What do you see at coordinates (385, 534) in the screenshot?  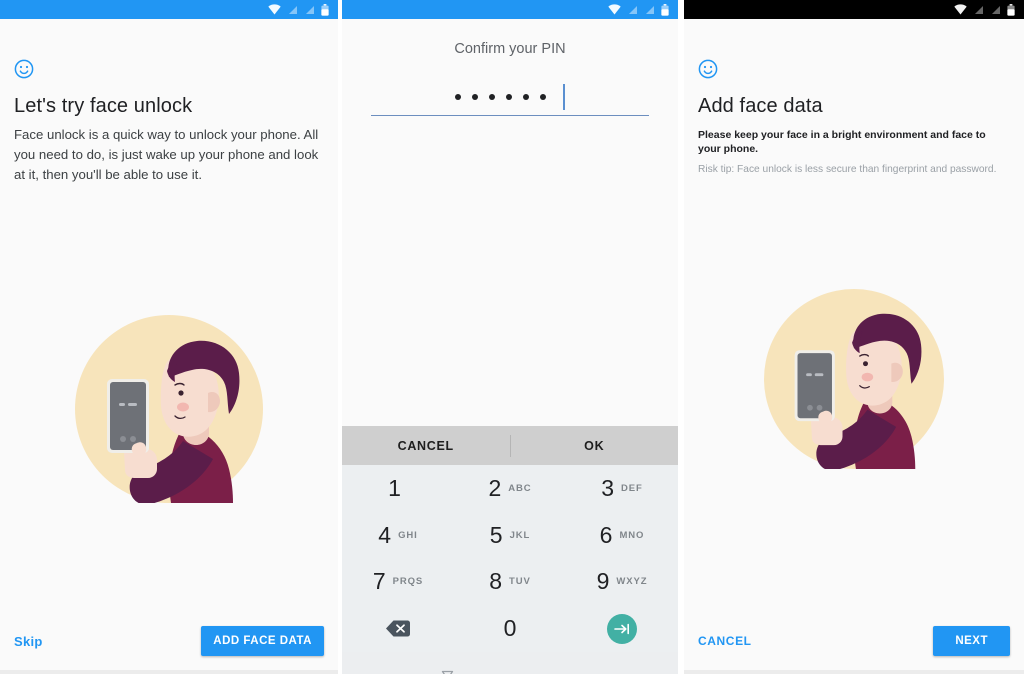 I see `key-digit: 4` at bounding box center [385, 534].